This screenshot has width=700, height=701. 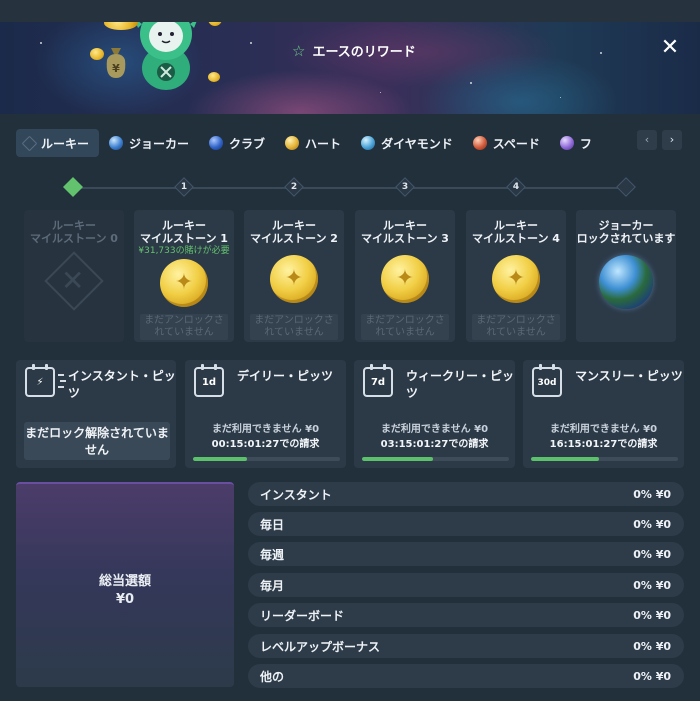 What do you see at coordinates (466, 676) in the screenshot?
I see `breakdown-row-other: 他の 0% ¥0` at bounding box center [466, 676].